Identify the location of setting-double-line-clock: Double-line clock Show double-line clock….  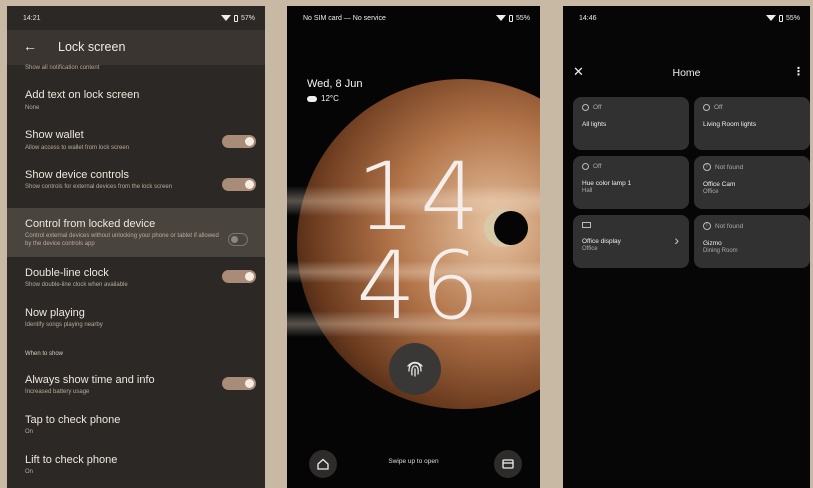
(136, 282).